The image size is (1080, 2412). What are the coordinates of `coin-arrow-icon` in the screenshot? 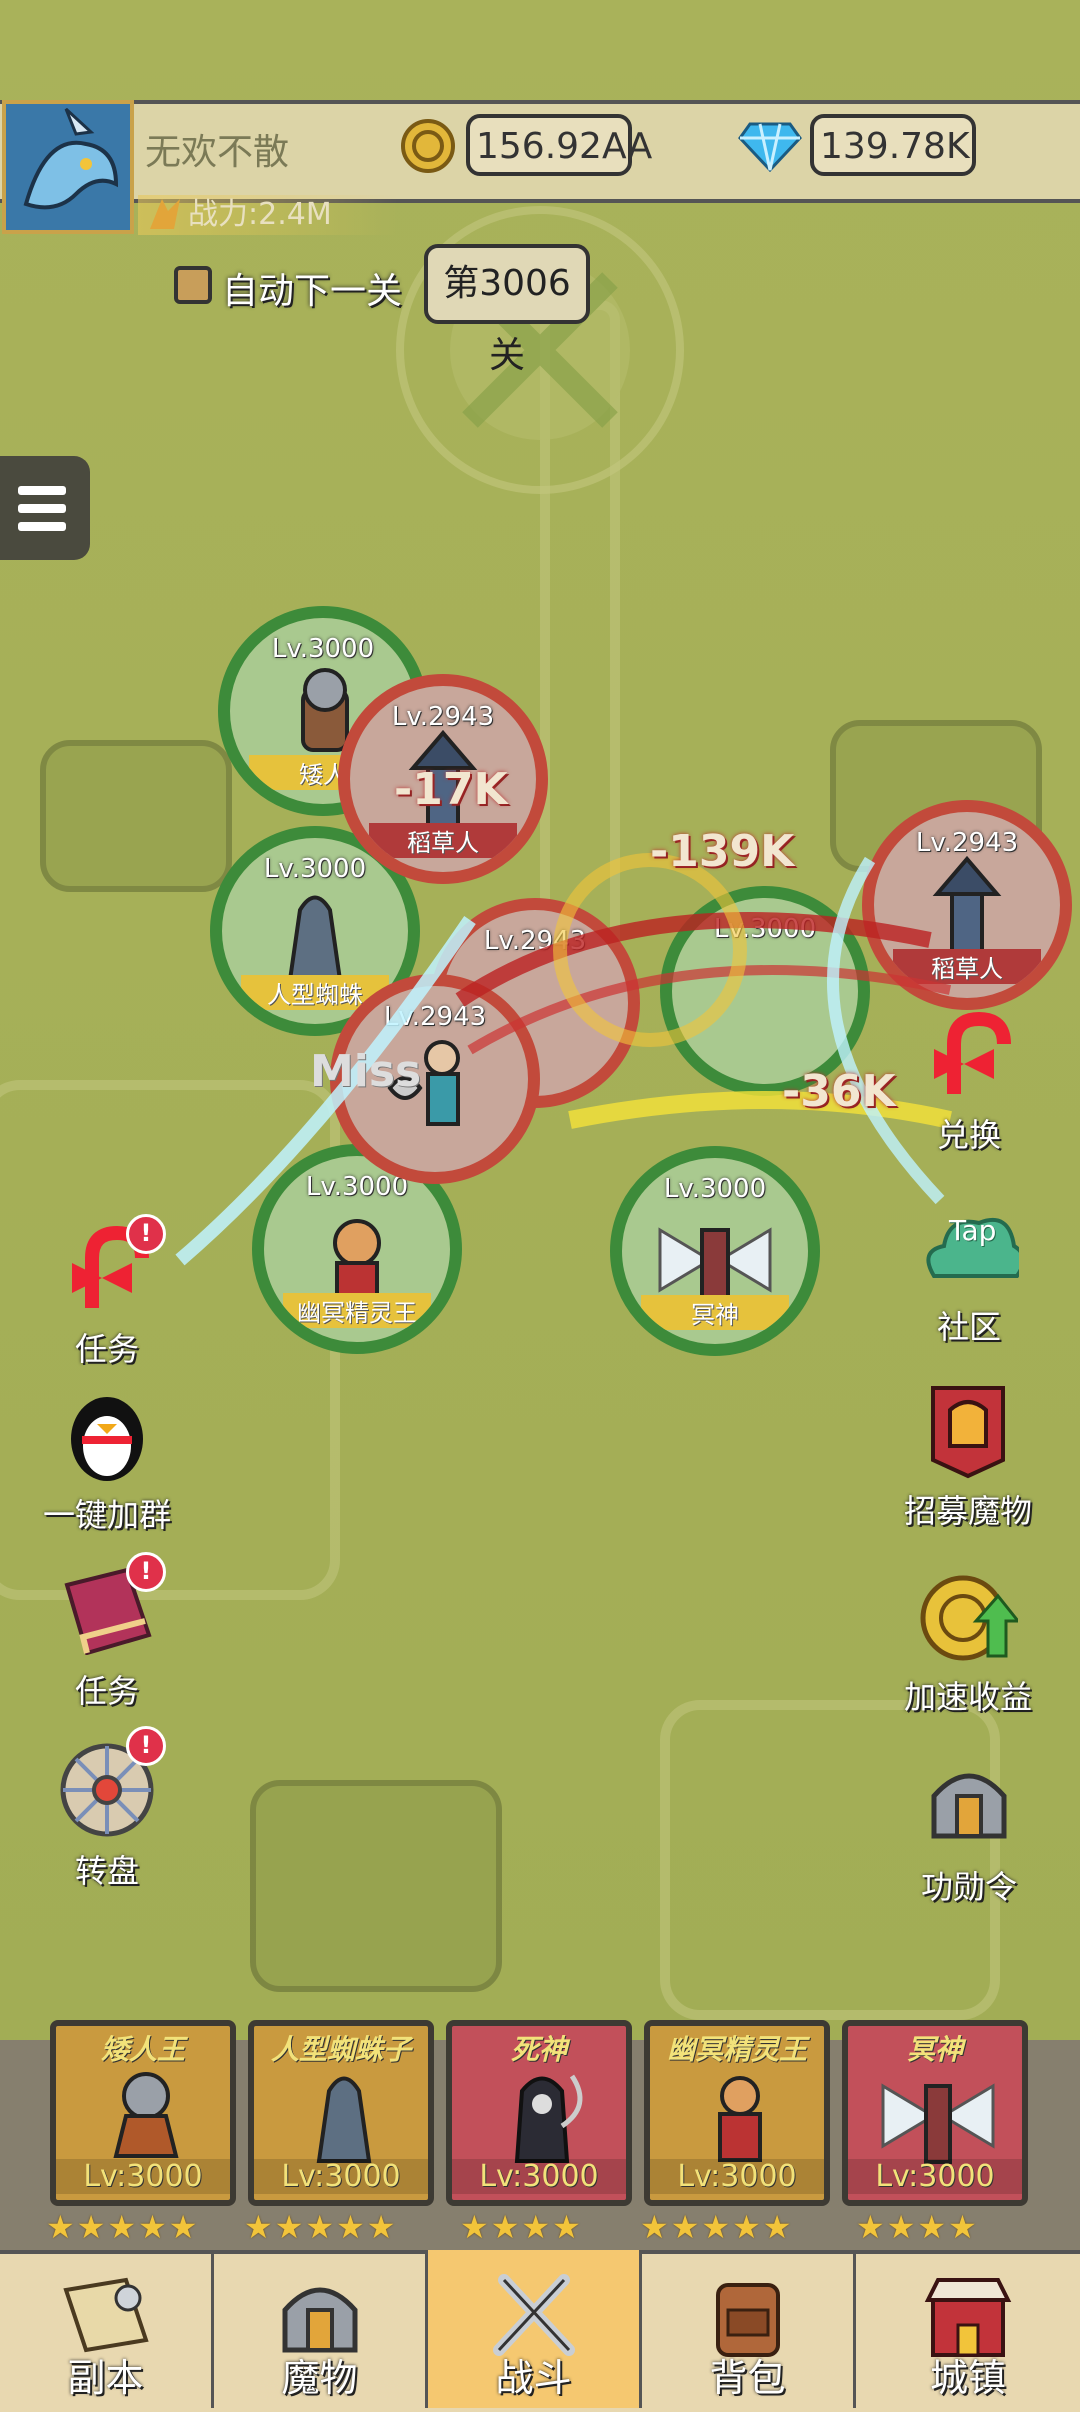 It's located at (969, 1618).